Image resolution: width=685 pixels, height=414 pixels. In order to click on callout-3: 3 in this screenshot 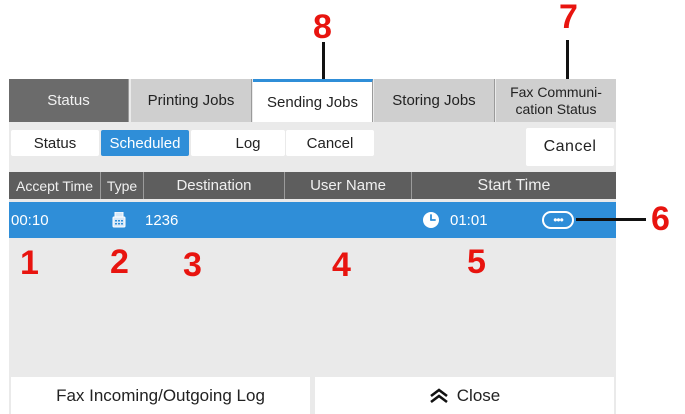, I will do `click(192, 265)`.